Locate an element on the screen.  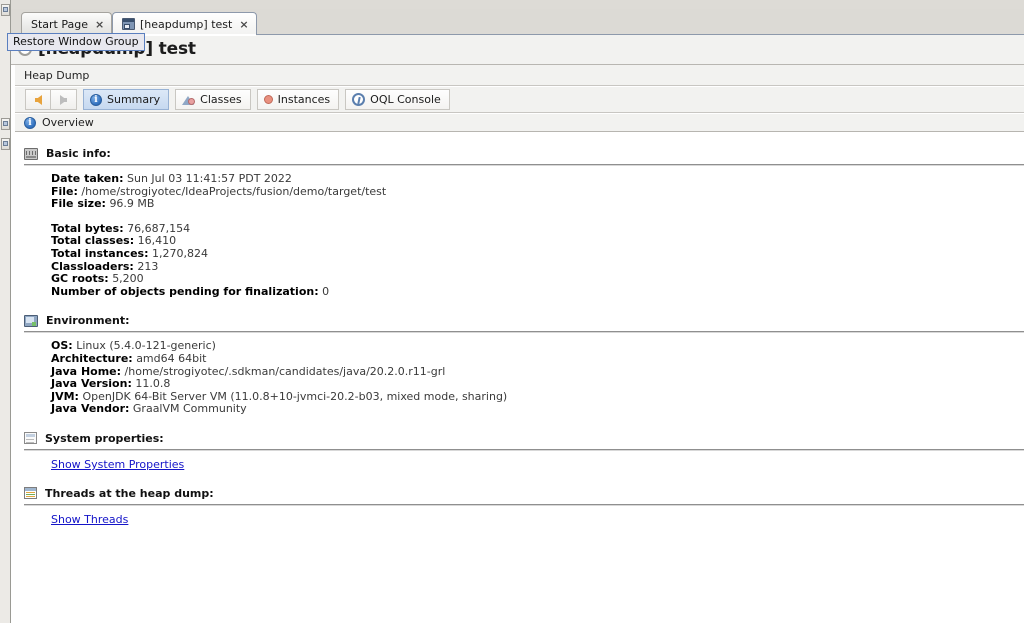
instances-button-label: Instances is located at coordinates (304, 99).